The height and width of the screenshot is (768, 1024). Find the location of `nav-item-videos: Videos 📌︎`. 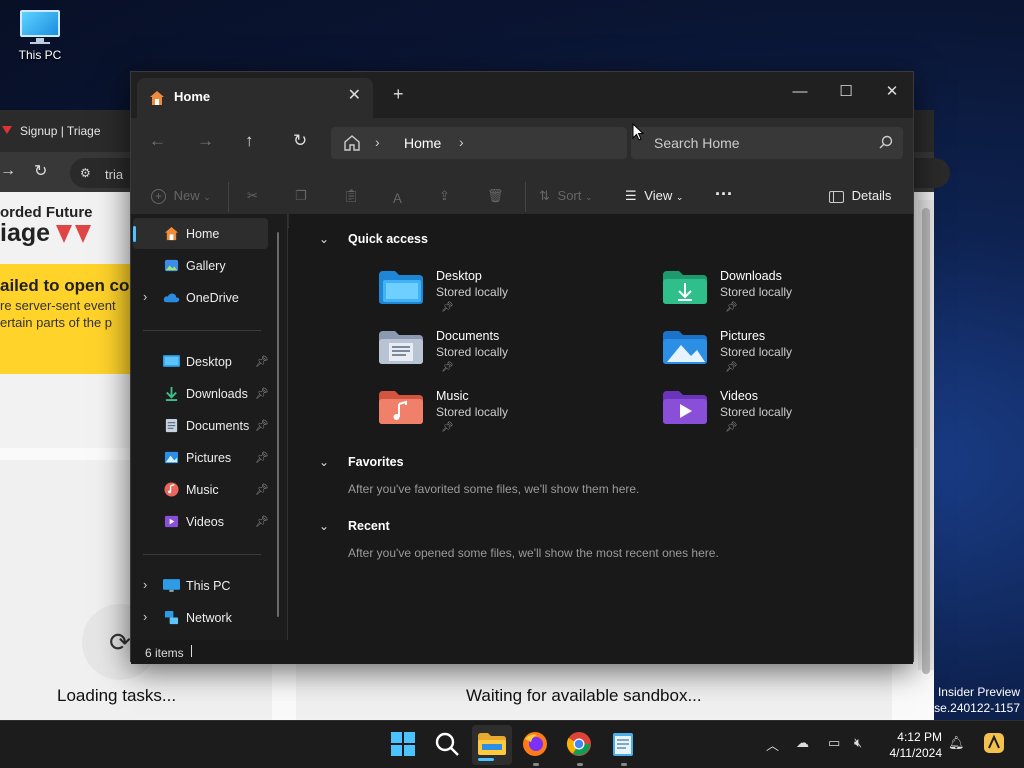

nav-item-videos: Videos 📌︎ is located at coordinates (206, 522).